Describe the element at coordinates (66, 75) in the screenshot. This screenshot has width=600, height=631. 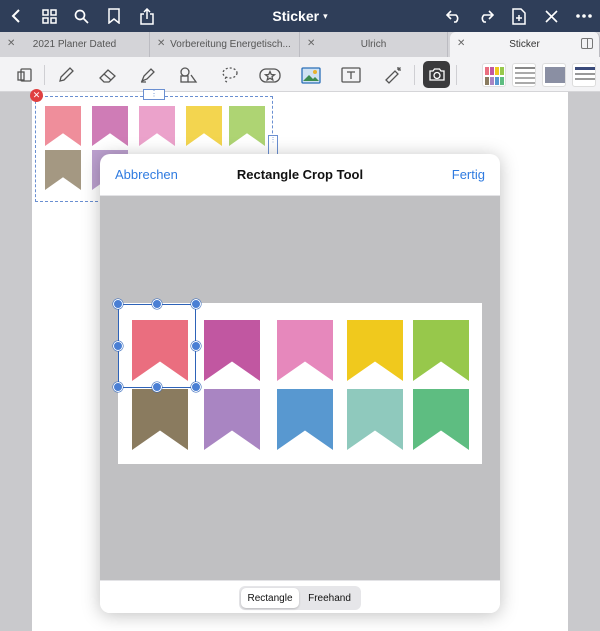
I see `pen-icon` at that location.